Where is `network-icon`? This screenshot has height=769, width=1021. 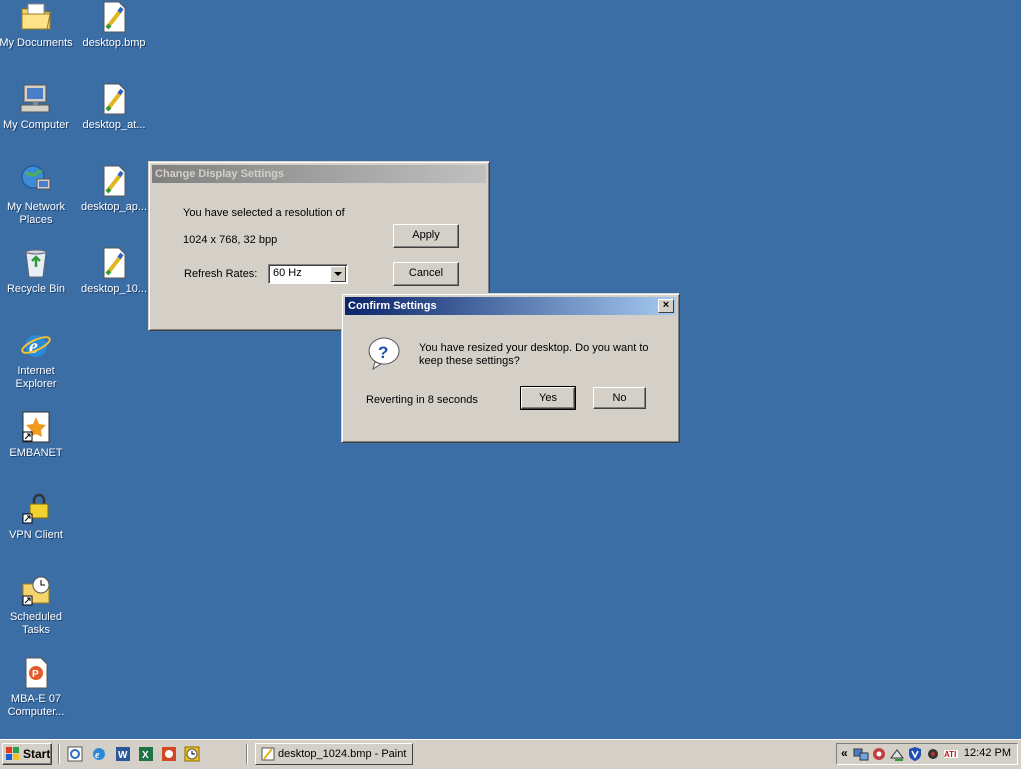
network-icon is located at coordinates (36, 181).